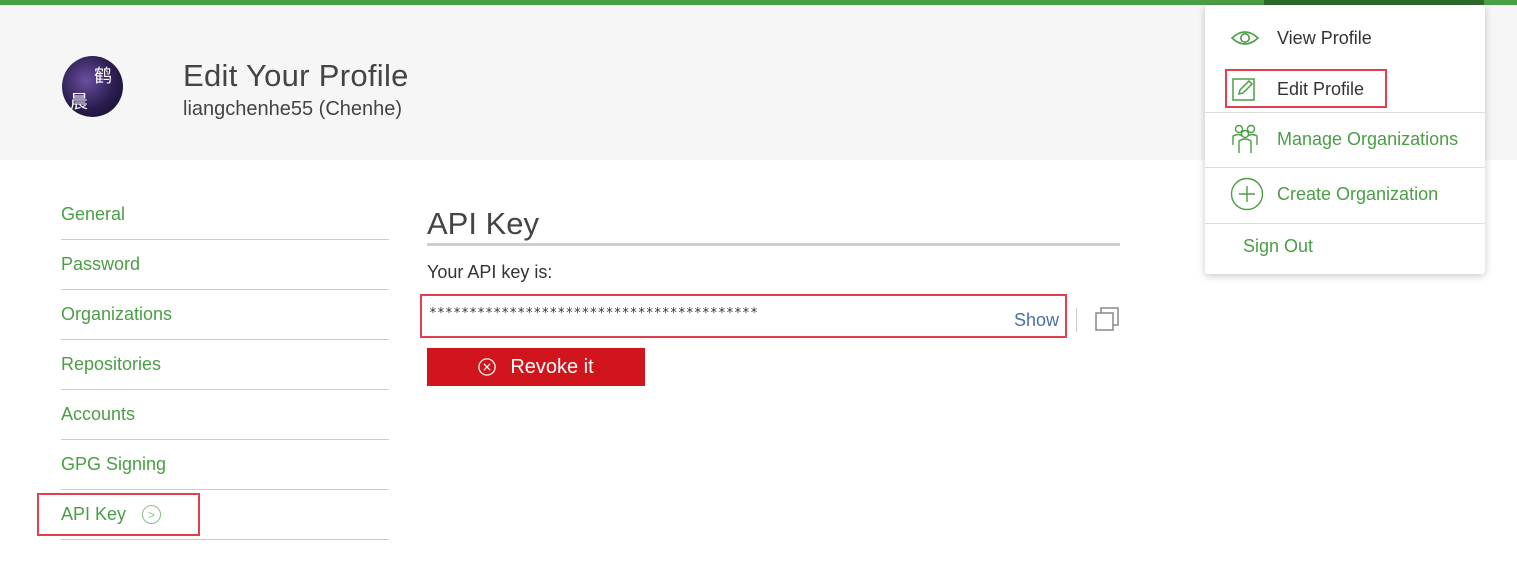 The image size is (1517, 573). What do you see at coordinates (1245, 38) in the screenshot?
I see `eye-icon` at bounding box center [1245, 38].